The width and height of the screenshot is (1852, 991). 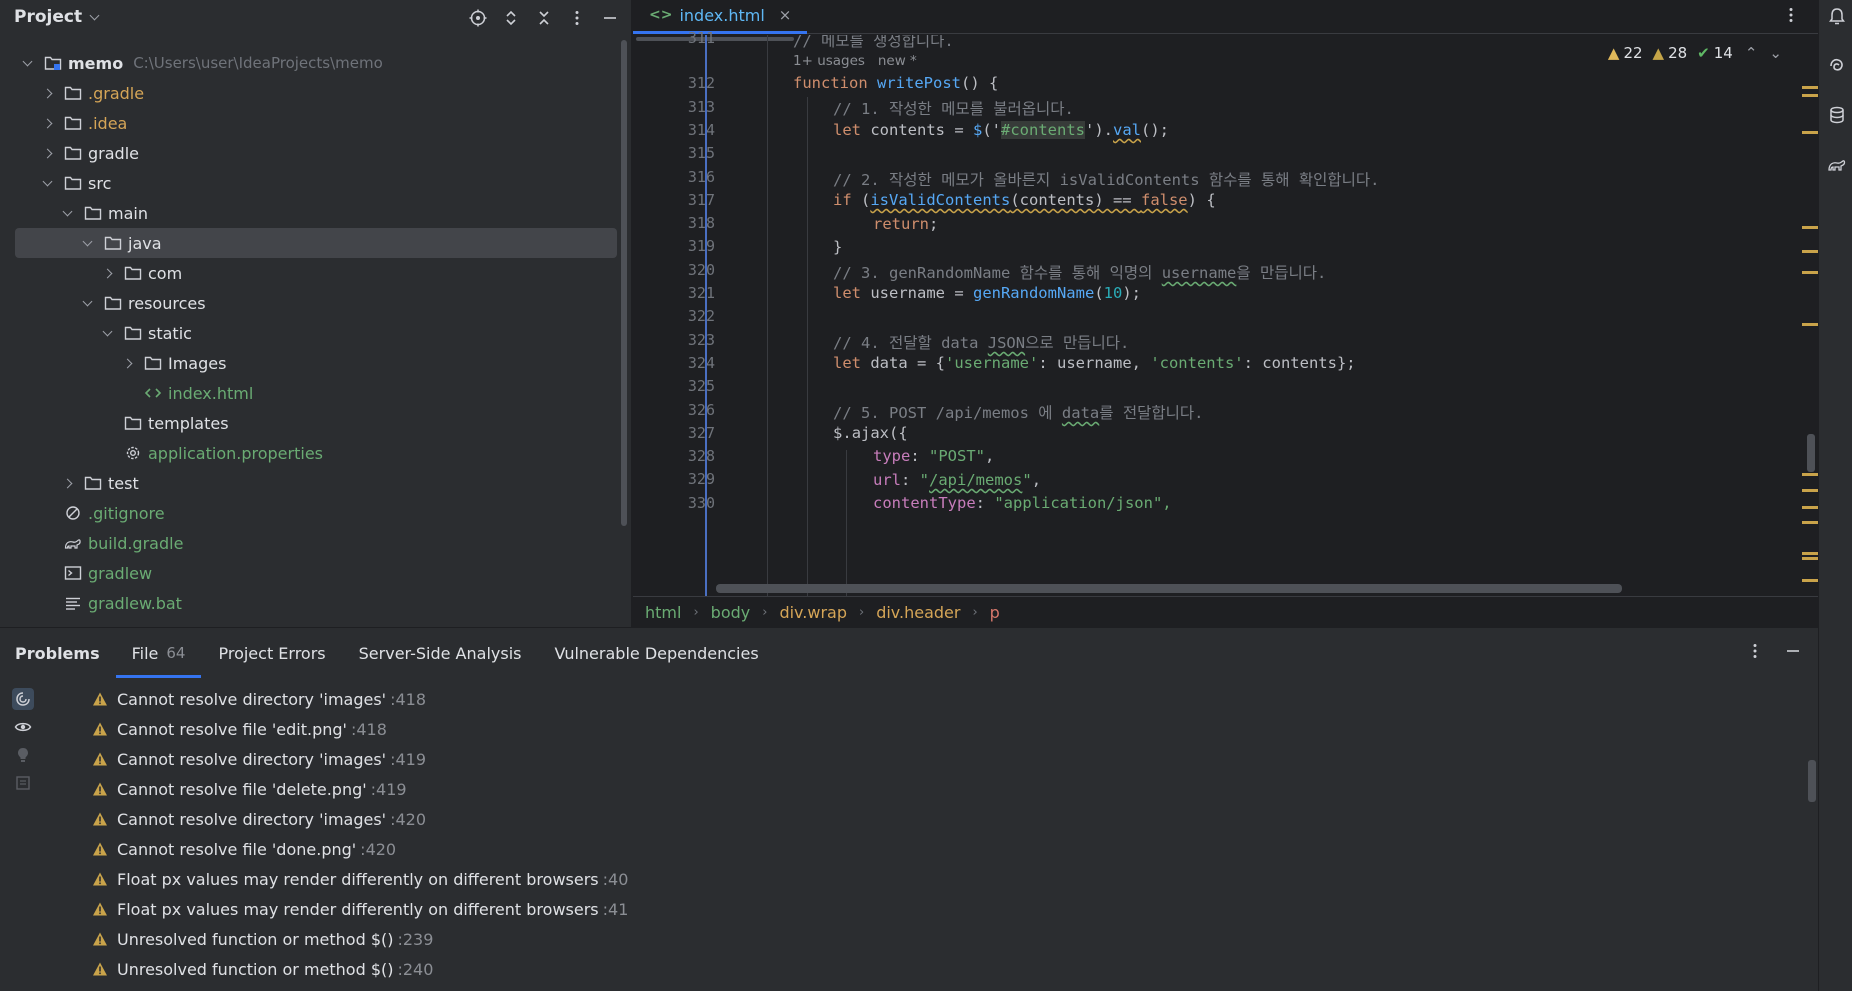 What do you see at coordinates (310, 363) in the screenshot?
I see `tree-item-images: Images` at bounding box center [310, 363].